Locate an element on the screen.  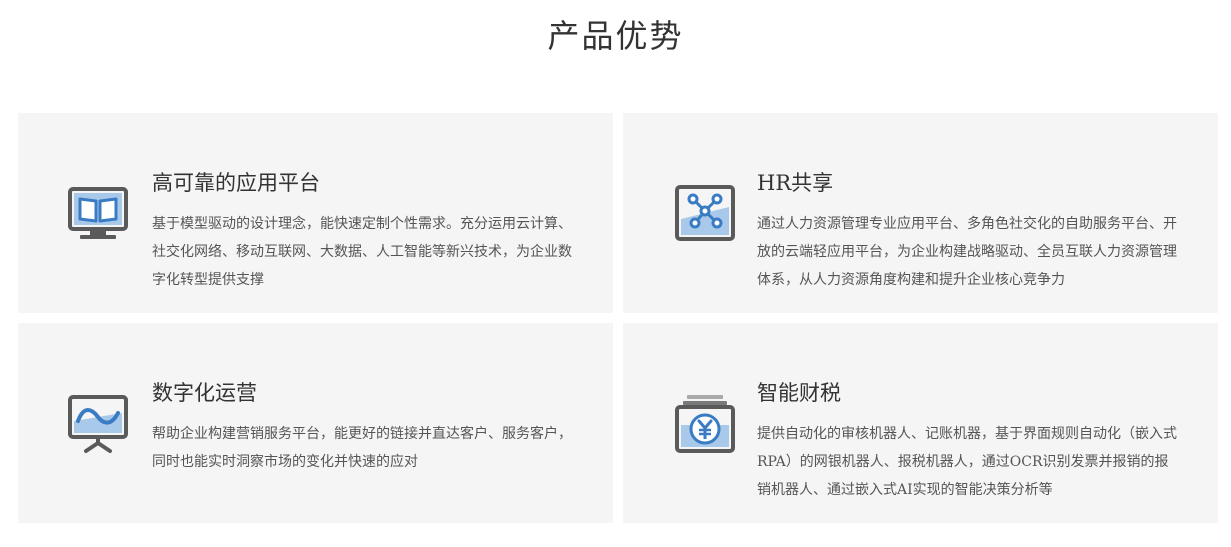
section-title: 产品优势 is located at coordinates (615, 36).